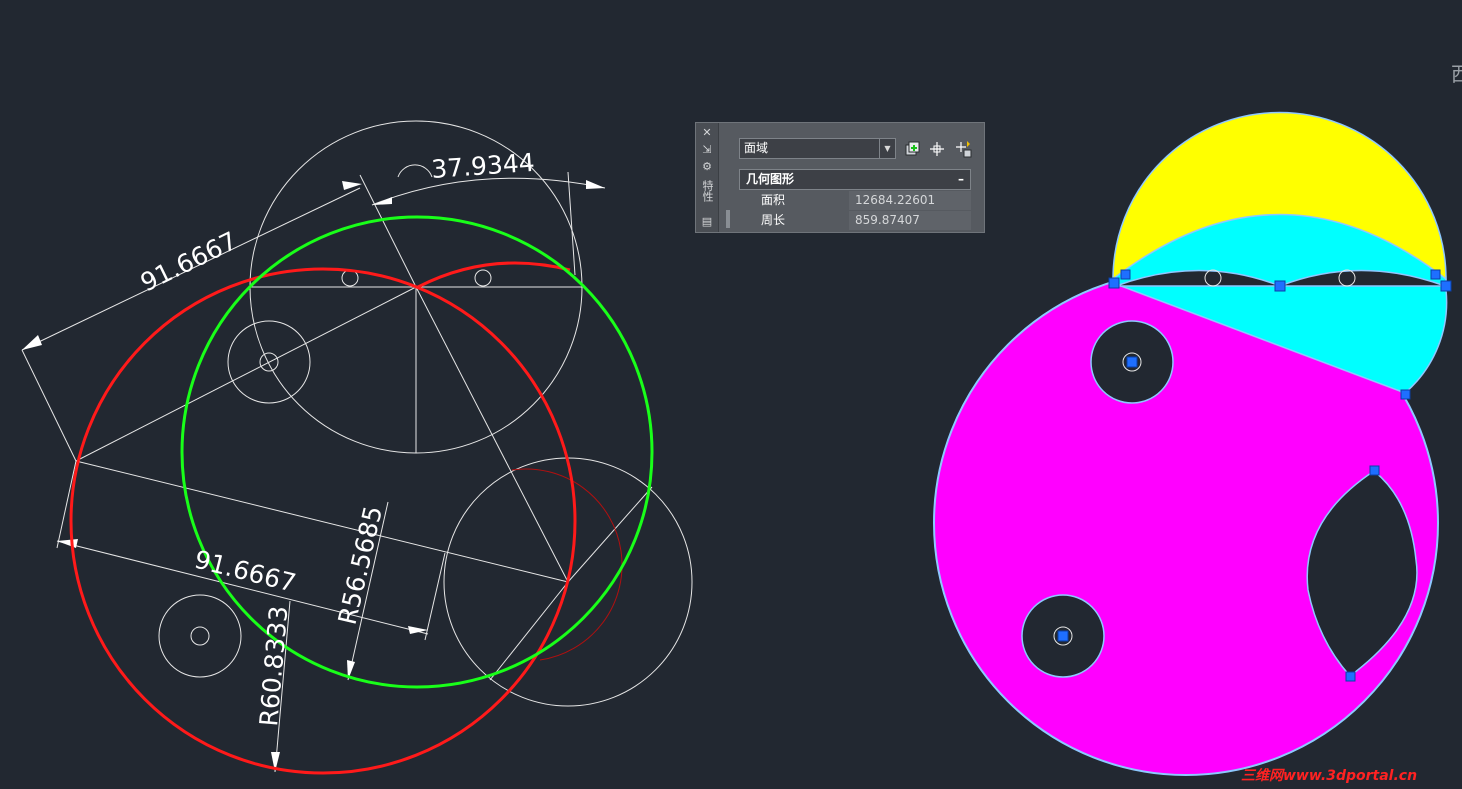 The width and height of the screenshot is (1462, 789). I want to click on property-row-area: 面积 12684.22601, so click(862, 200).